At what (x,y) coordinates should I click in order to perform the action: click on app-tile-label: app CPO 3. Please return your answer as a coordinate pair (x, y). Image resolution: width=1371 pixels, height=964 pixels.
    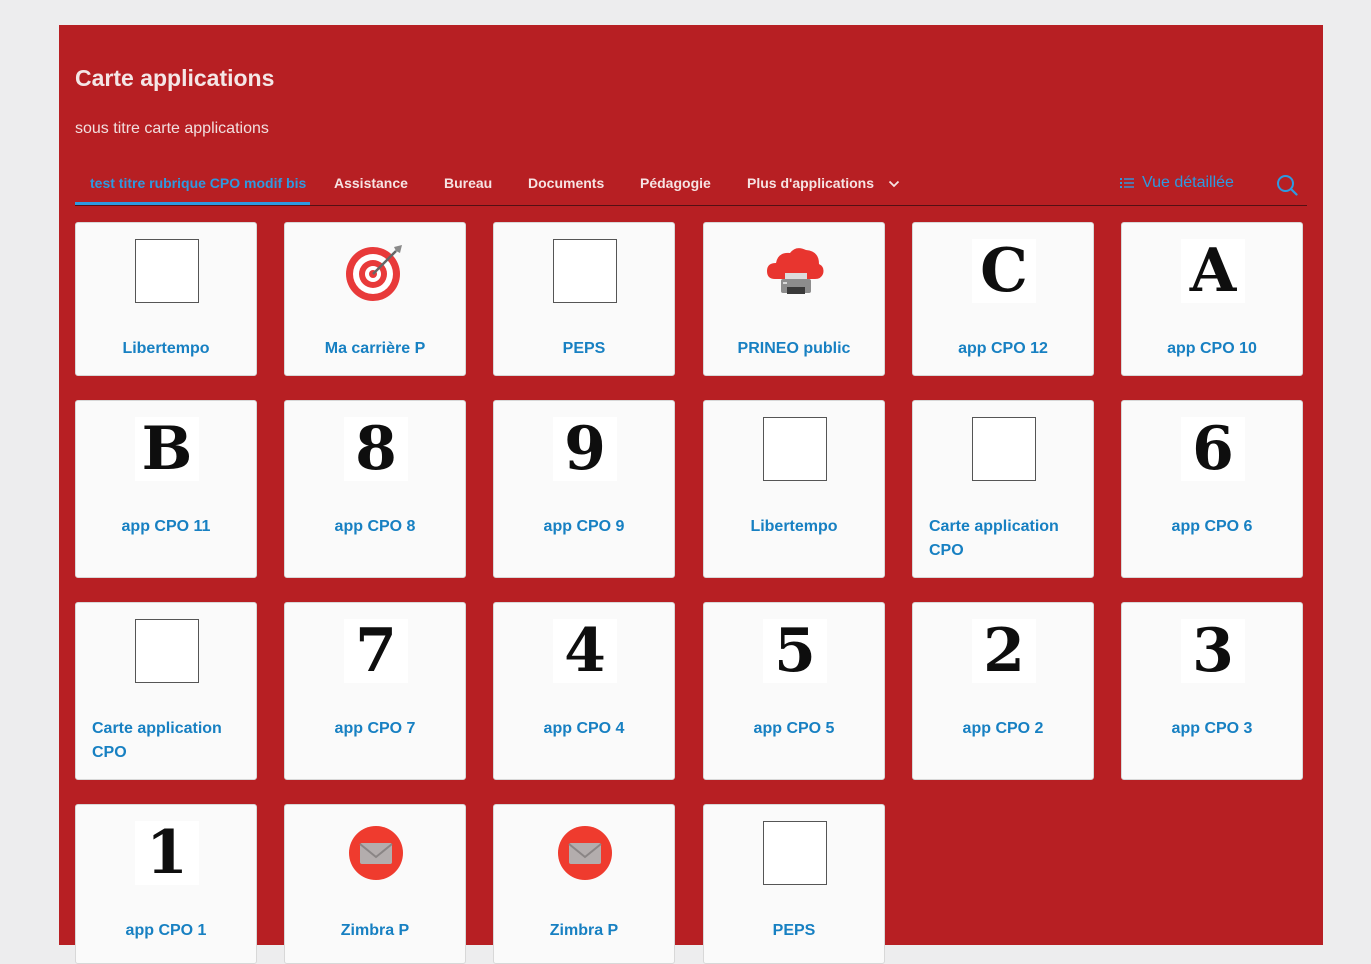
    Looking at the image, I should click on (1212, 728).